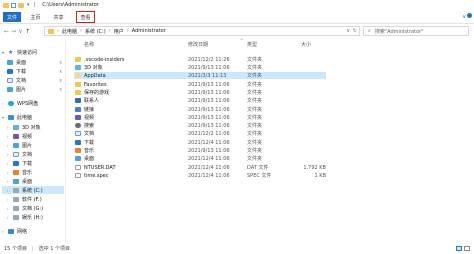 The width and height of the screenshot is (474, 254). Describe the element at coordinates (89, 44) in the screenshot. I see `column-header-name: 名称` at that location.